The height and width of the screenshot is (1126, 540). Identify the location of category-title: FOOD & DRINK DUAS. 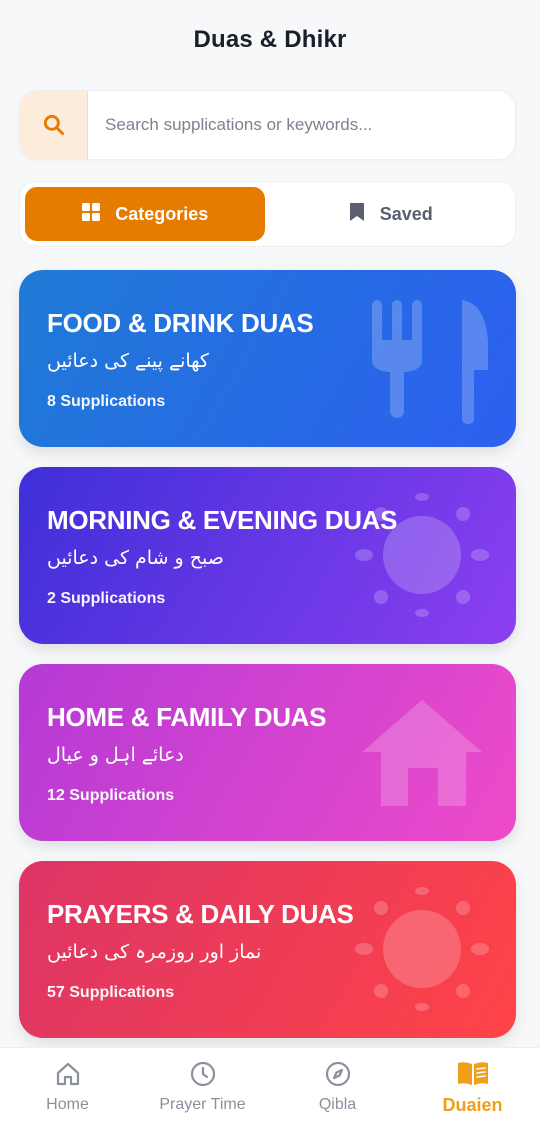
(180, 323).